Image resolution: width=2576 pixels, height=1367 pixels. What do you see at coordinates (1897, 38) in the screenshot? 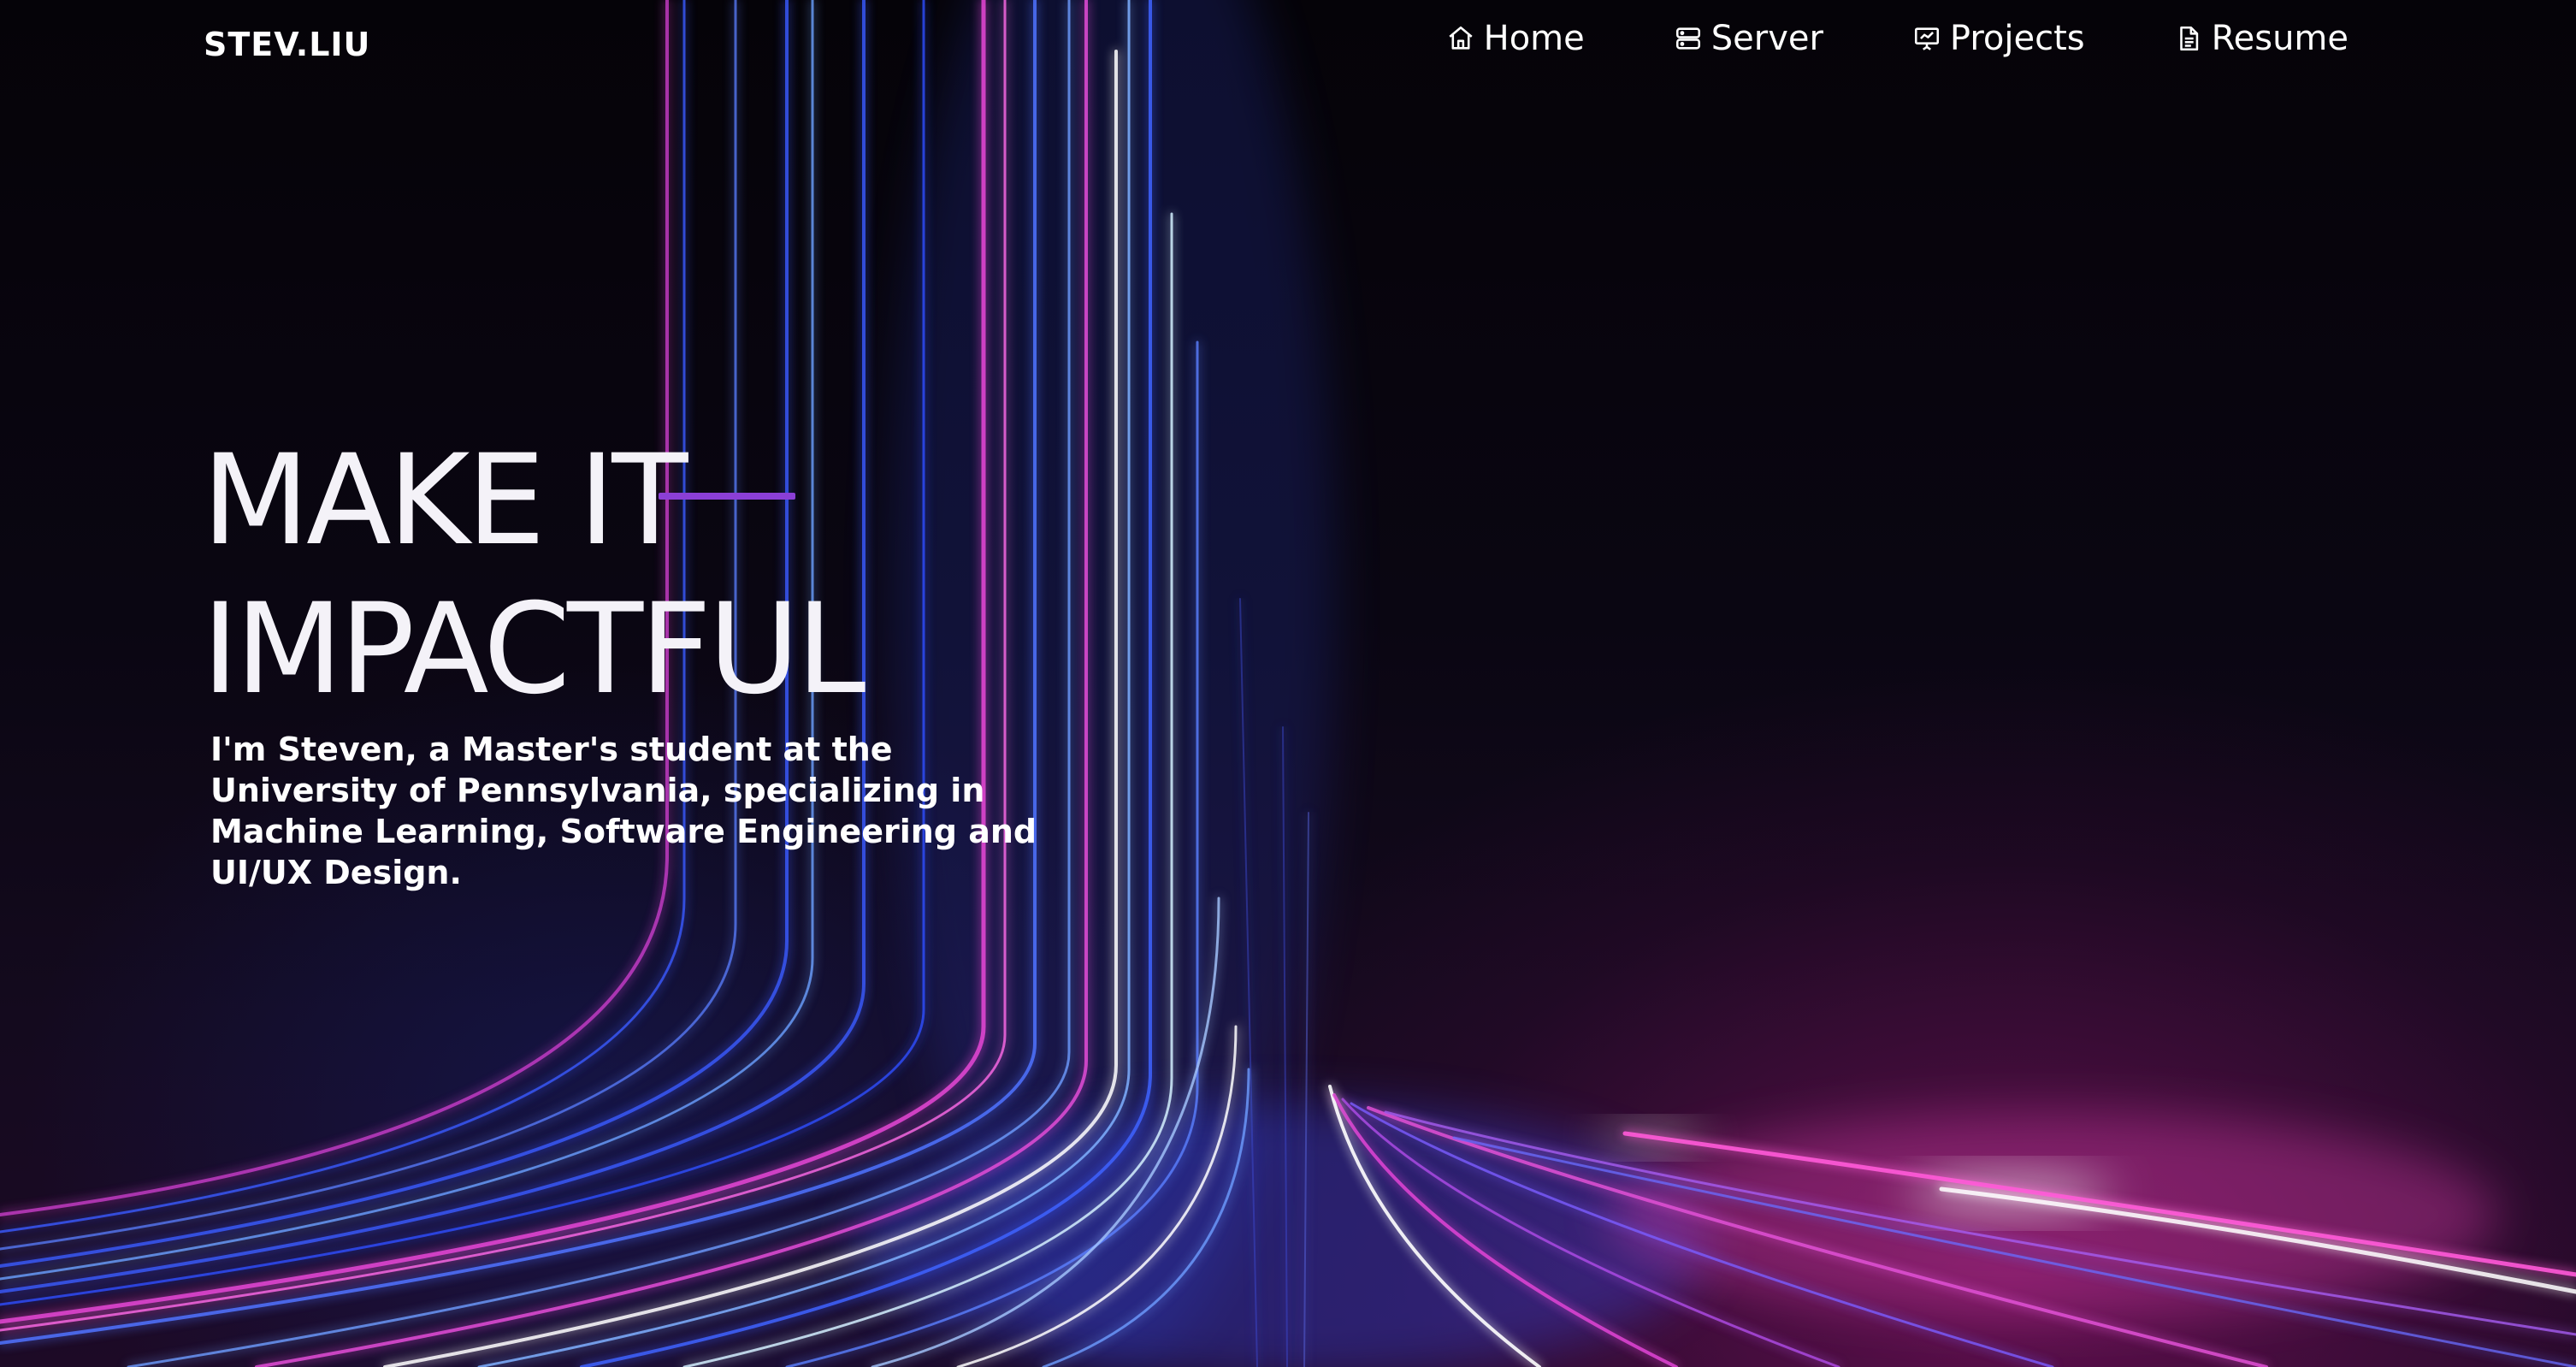
I see `nav-links: Home Server Projects Resume` at bounding box center [1897, 38].